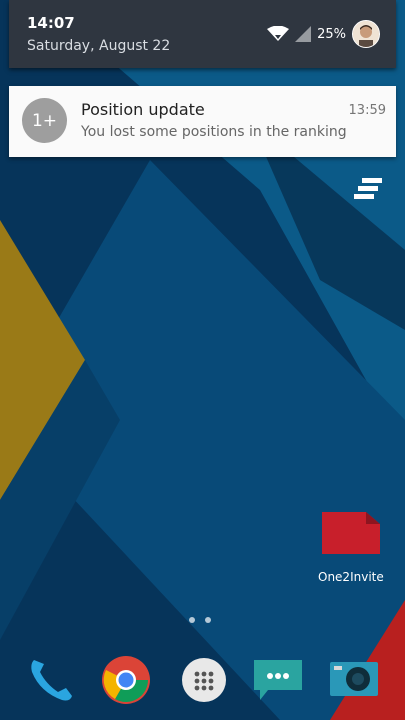 The image size is (405, 720). I want to click on chrome-icon, so click(126, 680).